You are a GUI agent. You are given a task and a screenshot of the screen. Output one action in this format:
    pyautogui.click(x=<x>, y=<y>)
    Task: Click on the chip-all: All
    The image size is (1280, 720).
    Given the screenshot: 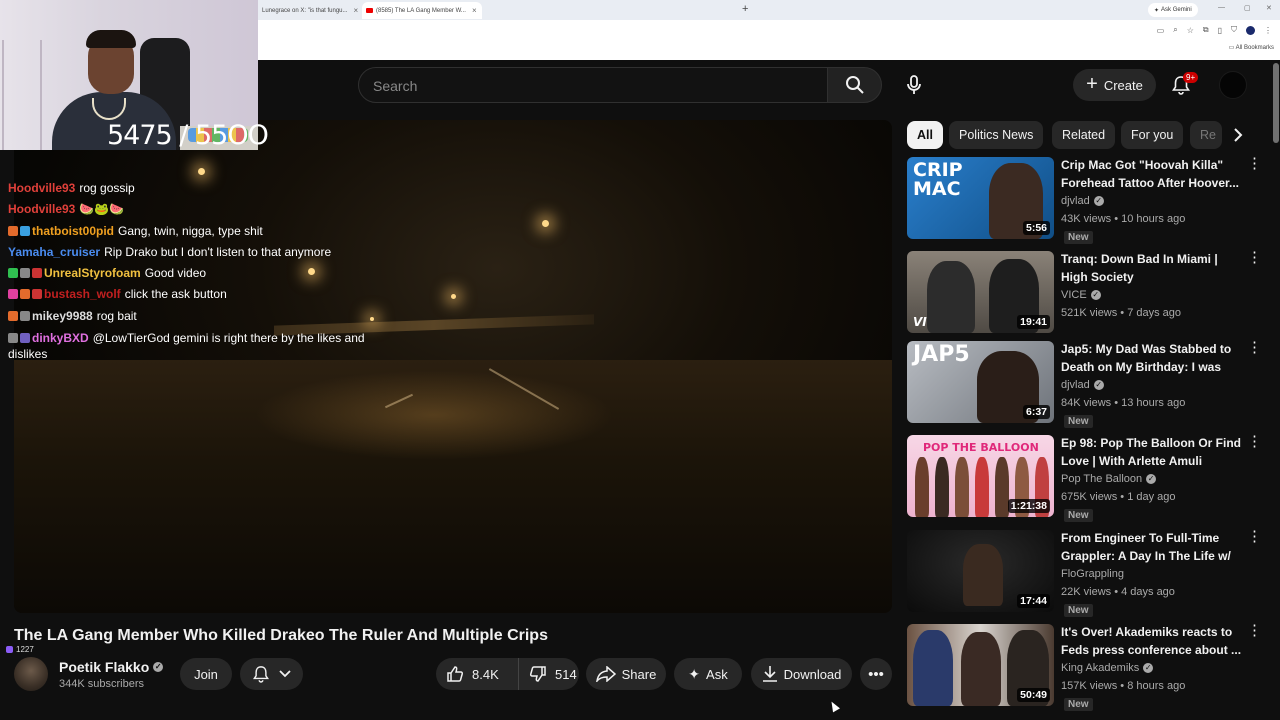 What is the action you would take?
    pyautogui.click(x=925, y=135)
    